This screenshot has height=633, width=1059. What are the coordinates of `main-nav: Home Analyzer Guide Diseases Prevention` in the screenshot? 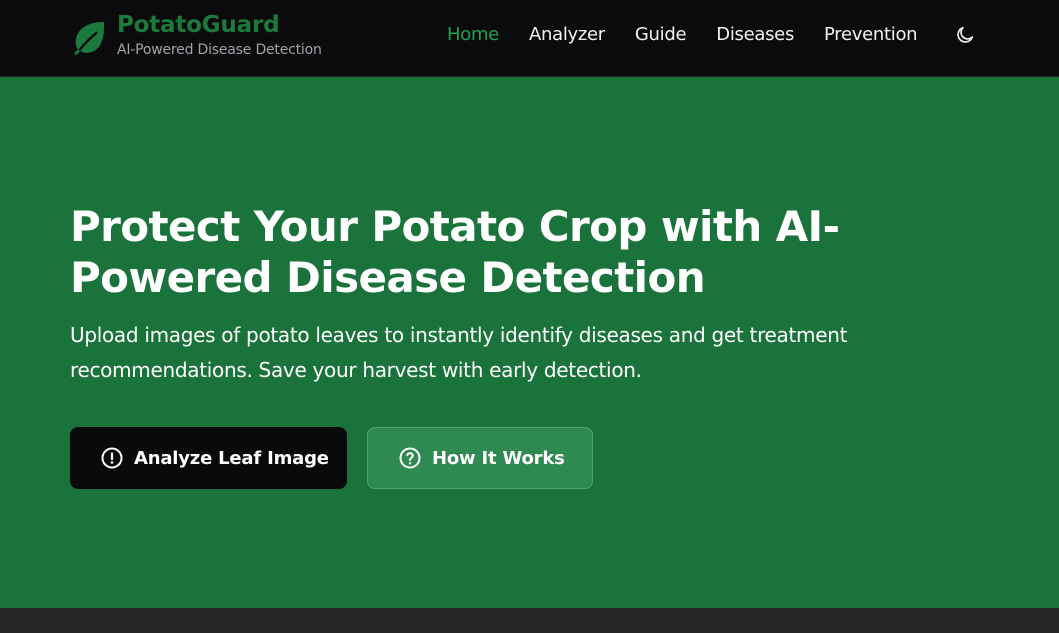 It's located at (697, 35).